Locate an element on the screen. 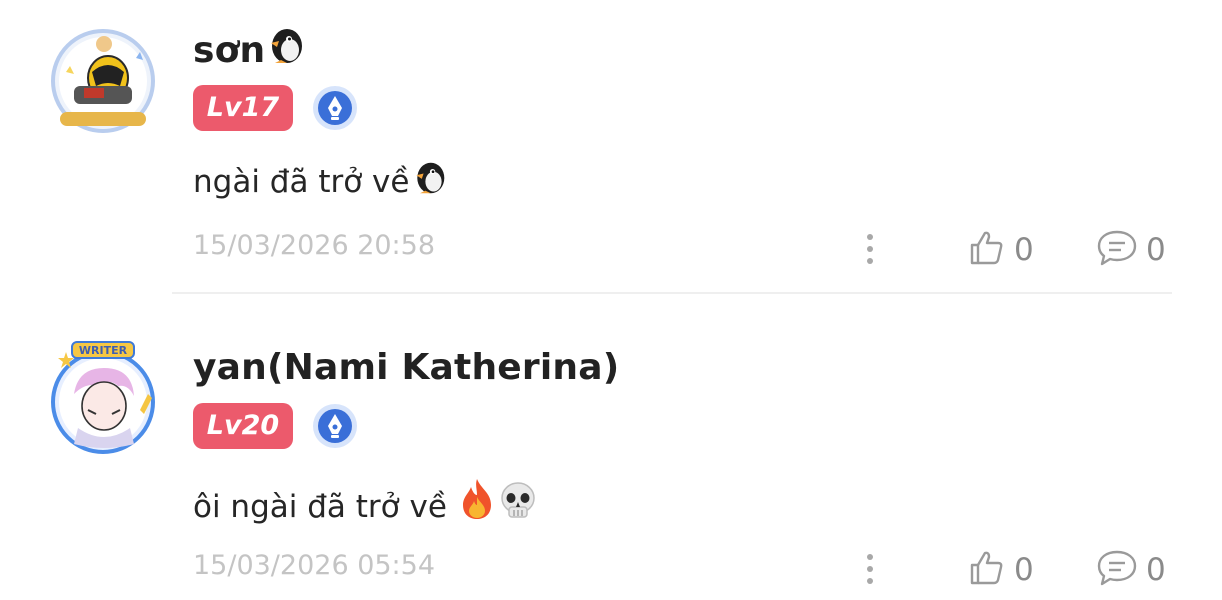 Image resolution: width=1222 pixels, height=600 pixels. username: sơn is located at coordinates (249, 50).